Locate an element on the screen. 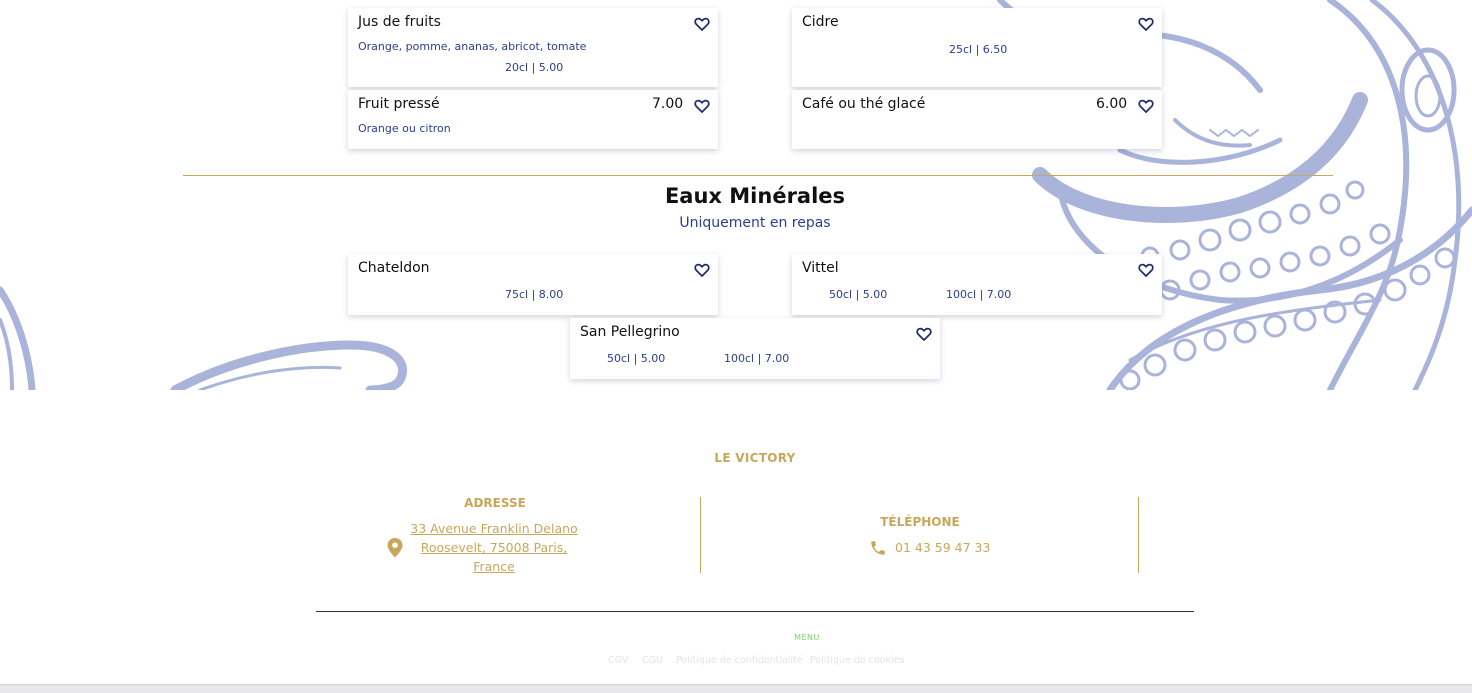 The width and height of the screenshot is (1472, 693). footer-menu-link: MENU is located at coordinates (736, 637).